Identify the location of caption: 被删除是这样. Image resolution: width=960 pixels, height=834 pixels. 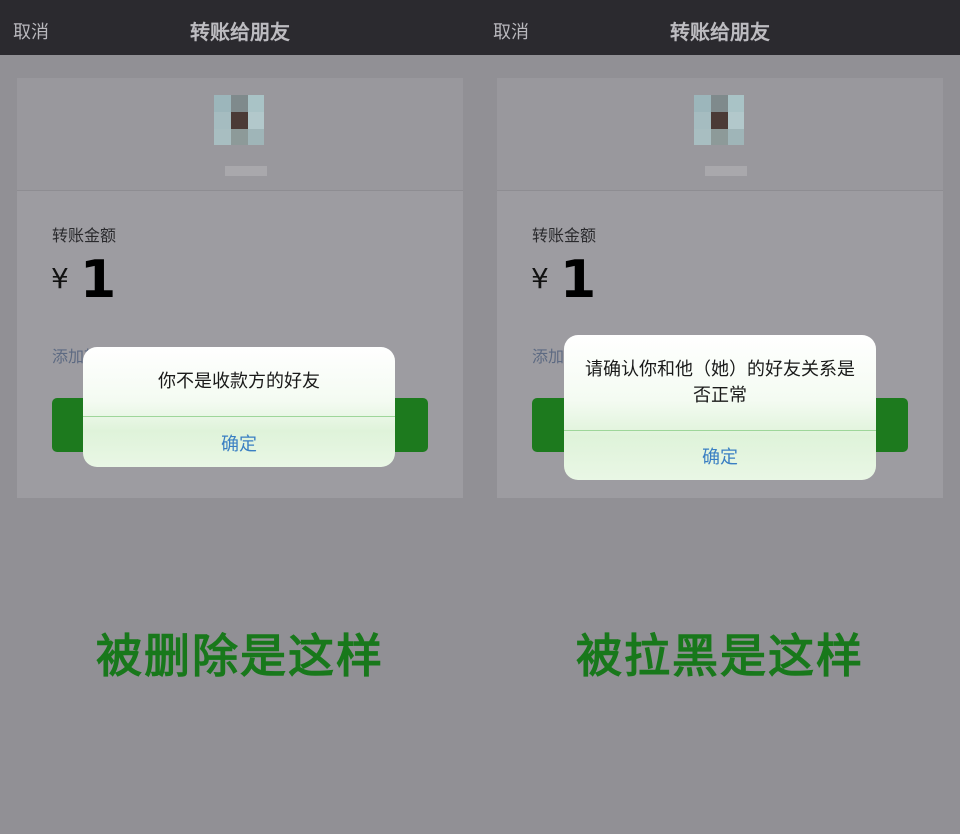
(240, 656).